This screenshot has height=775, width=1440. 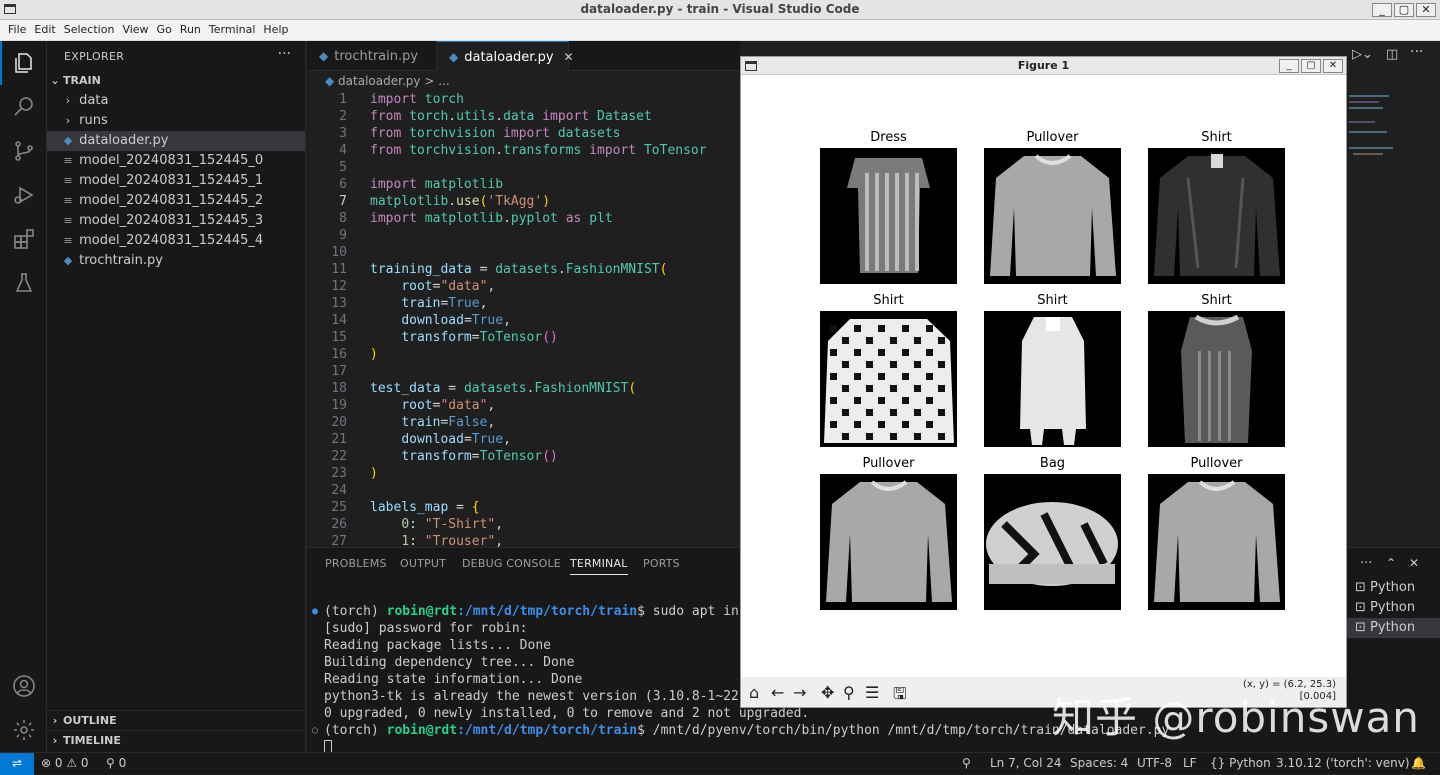 I want to click on tree-file-dataloader: ◆ dataloader.py, so click(x=176, y=141).